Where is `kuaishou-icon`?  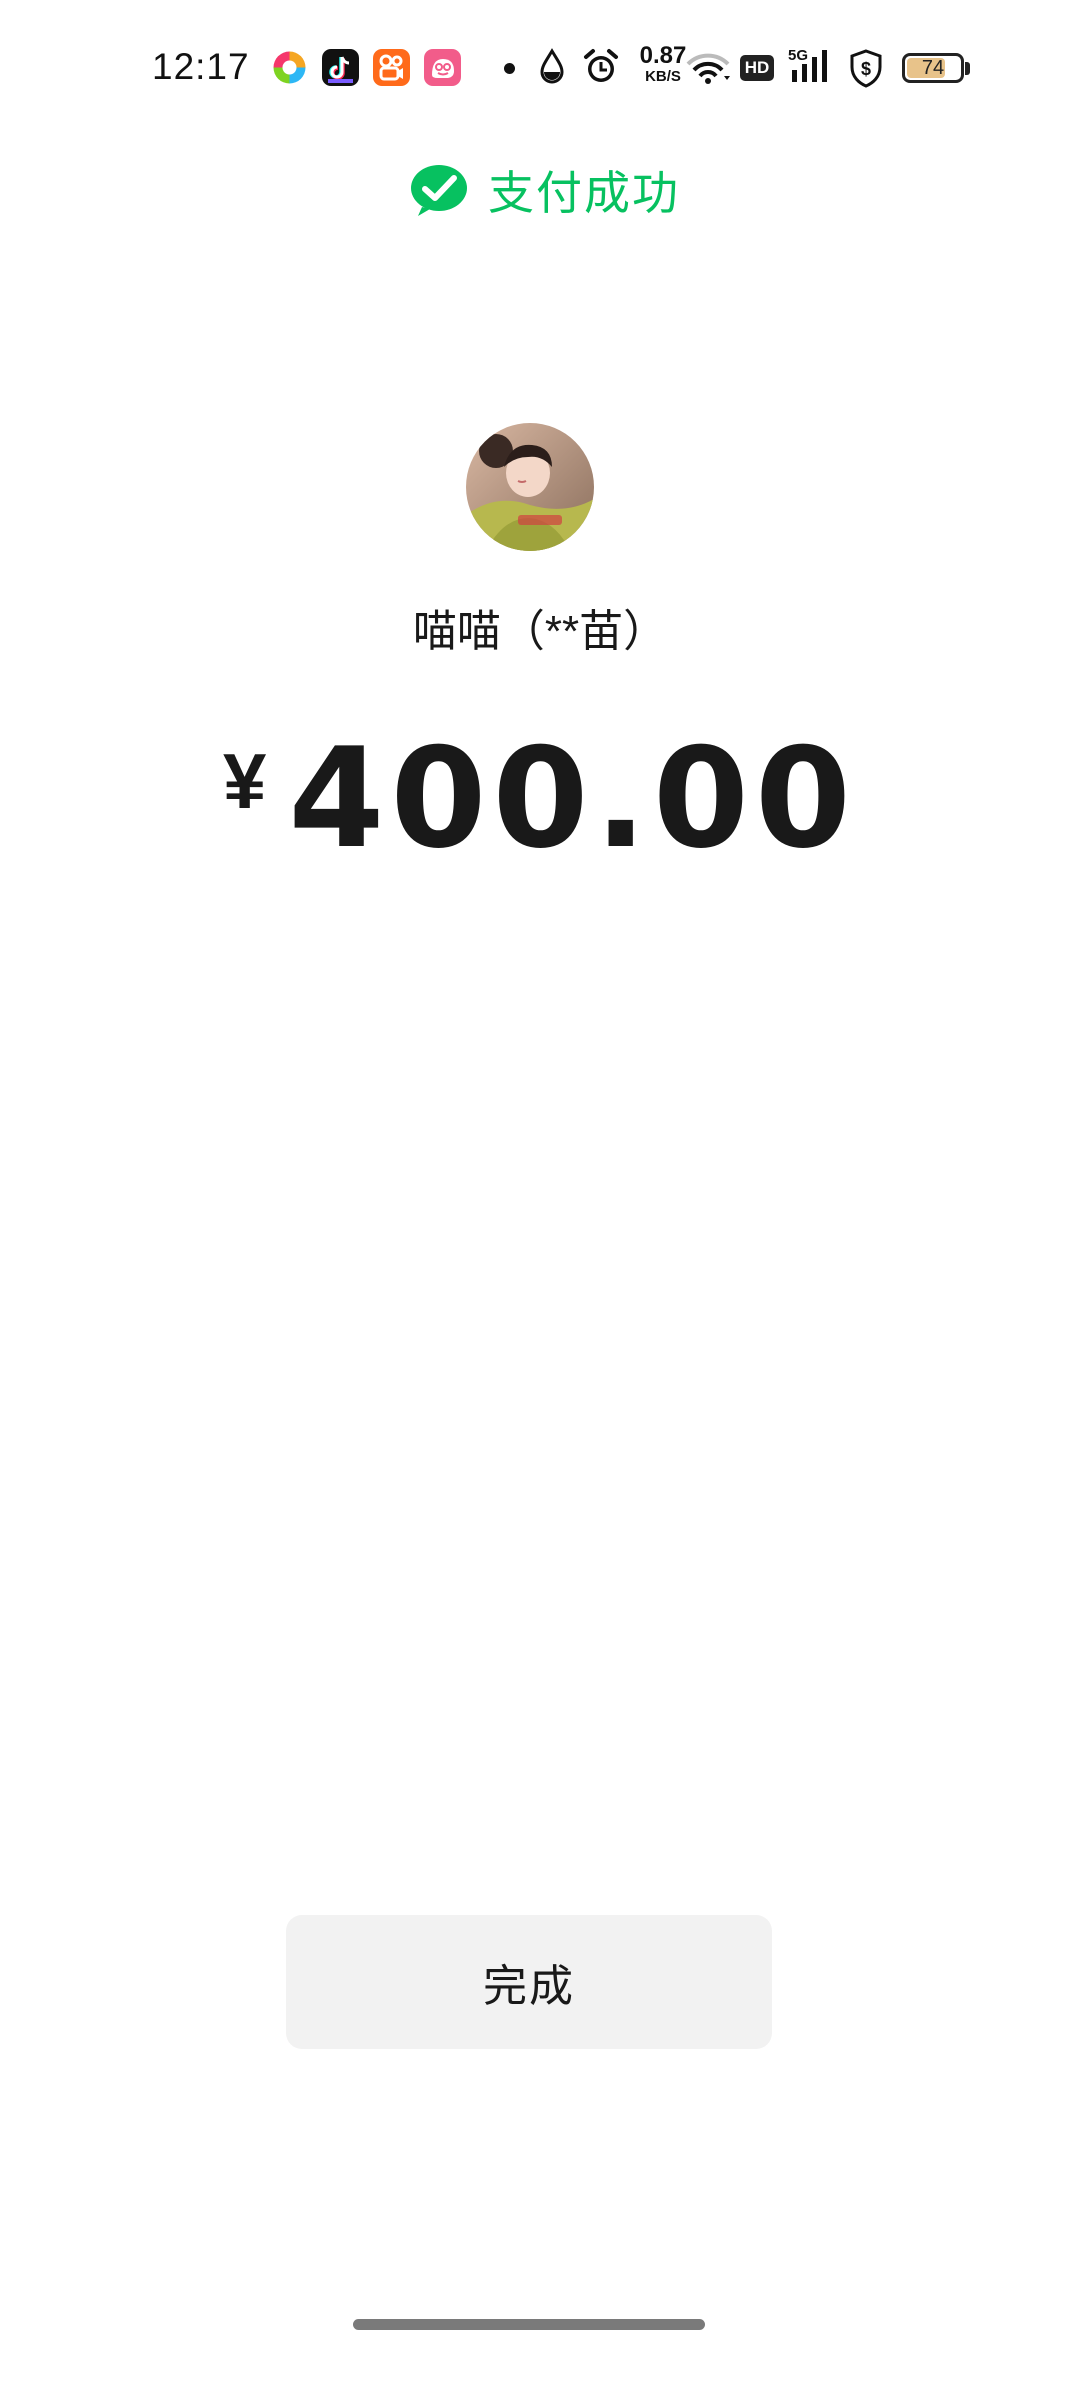 kuaishou-icon is located at coordinates (391, 67).